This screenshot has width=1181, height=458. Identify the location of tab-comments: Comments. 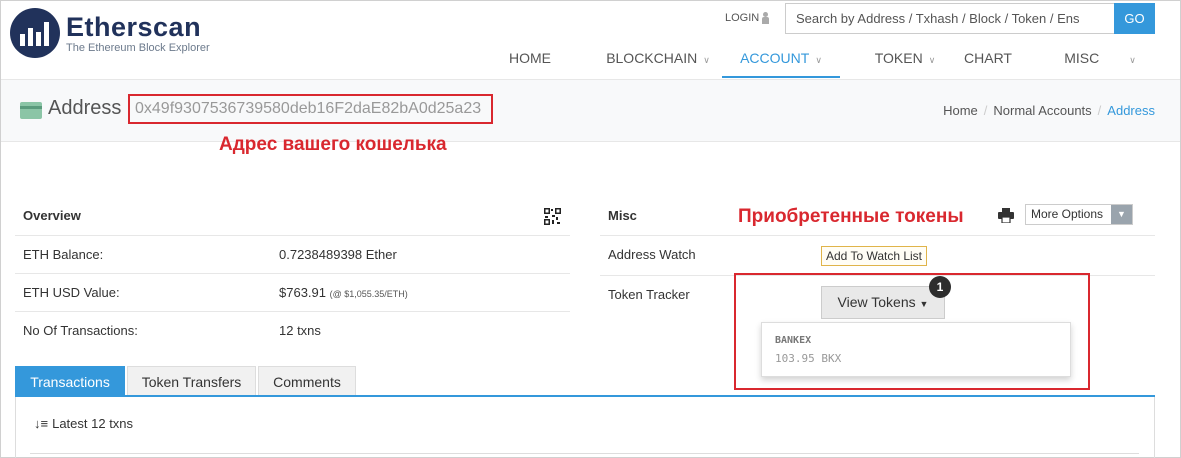
(307, 381).